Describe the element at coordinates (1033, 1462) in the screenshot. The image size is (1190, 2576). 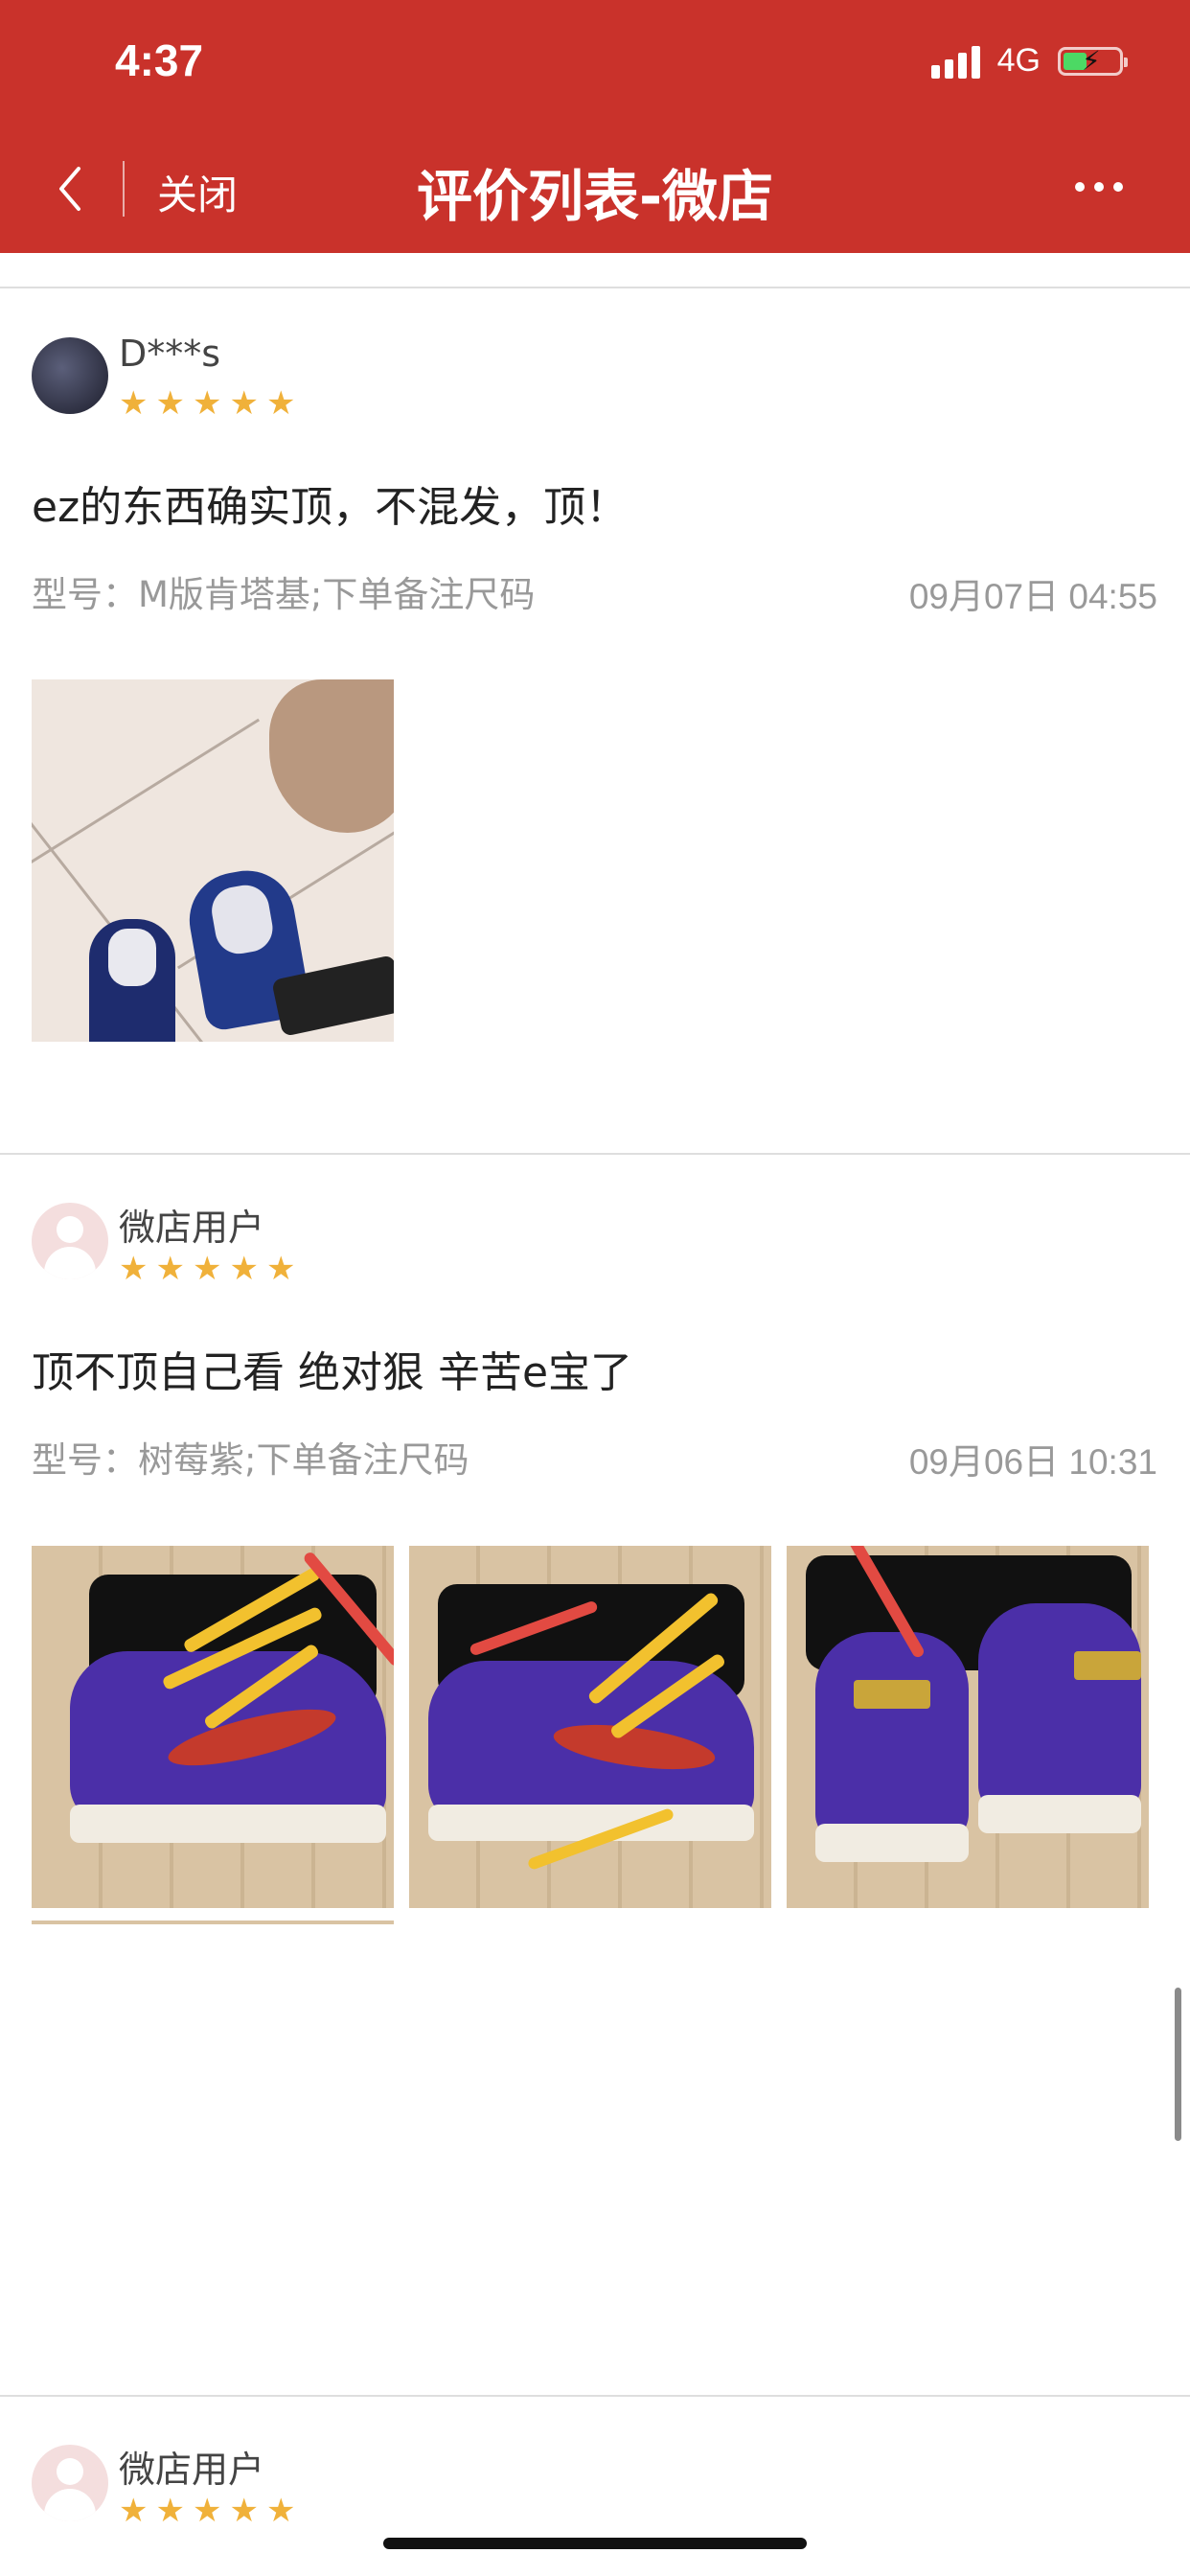
I see `review-date: 09月06日 10:31` at that location.